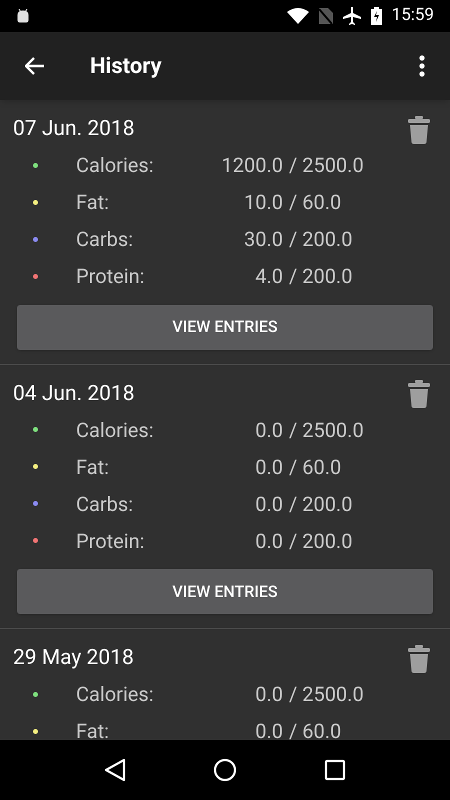 This screenshot has width=450, height=800. What do you see at coordinates (351, 16) in the screenshot?
I see `airplane-icon` at bounding box center [351, 16].